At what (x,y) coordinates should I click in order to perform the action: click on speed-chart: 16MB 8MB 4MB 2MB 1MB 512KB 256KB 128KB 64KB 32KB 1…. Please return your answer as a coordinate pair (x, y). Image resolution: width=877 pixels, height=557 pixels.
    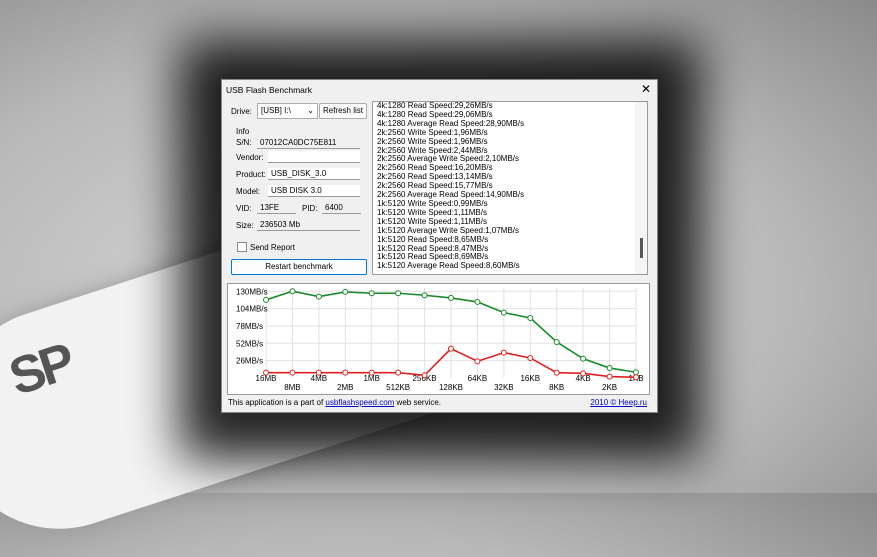
    Looking at the image, I should click on (438, 339).